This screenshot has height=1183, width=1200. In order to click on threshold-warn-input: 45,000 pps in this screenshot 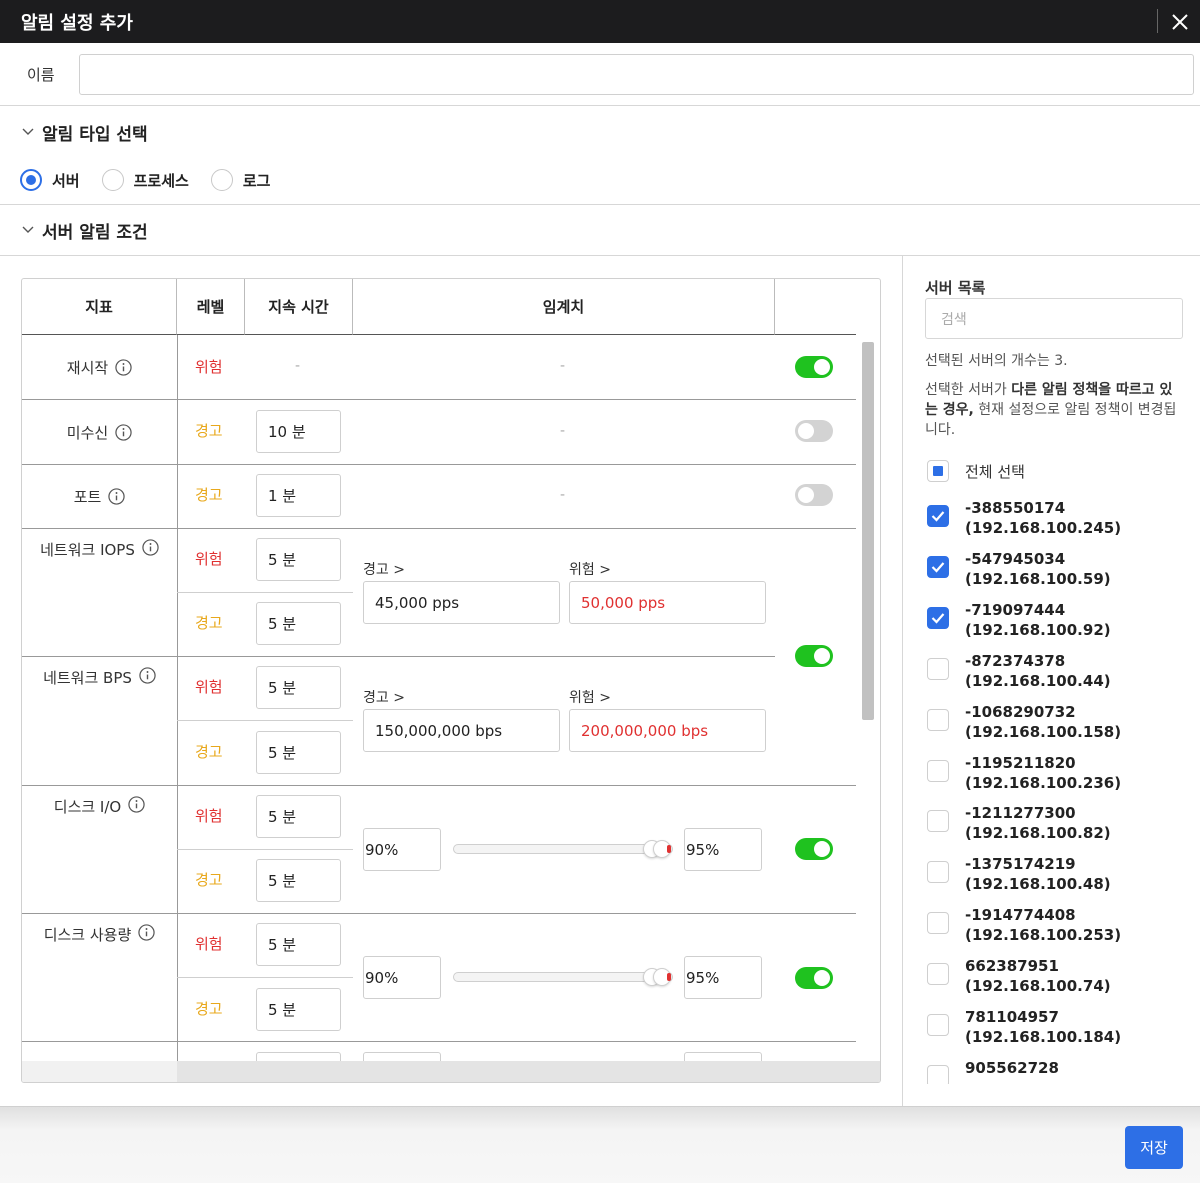, I will do `click(461, 602)`.